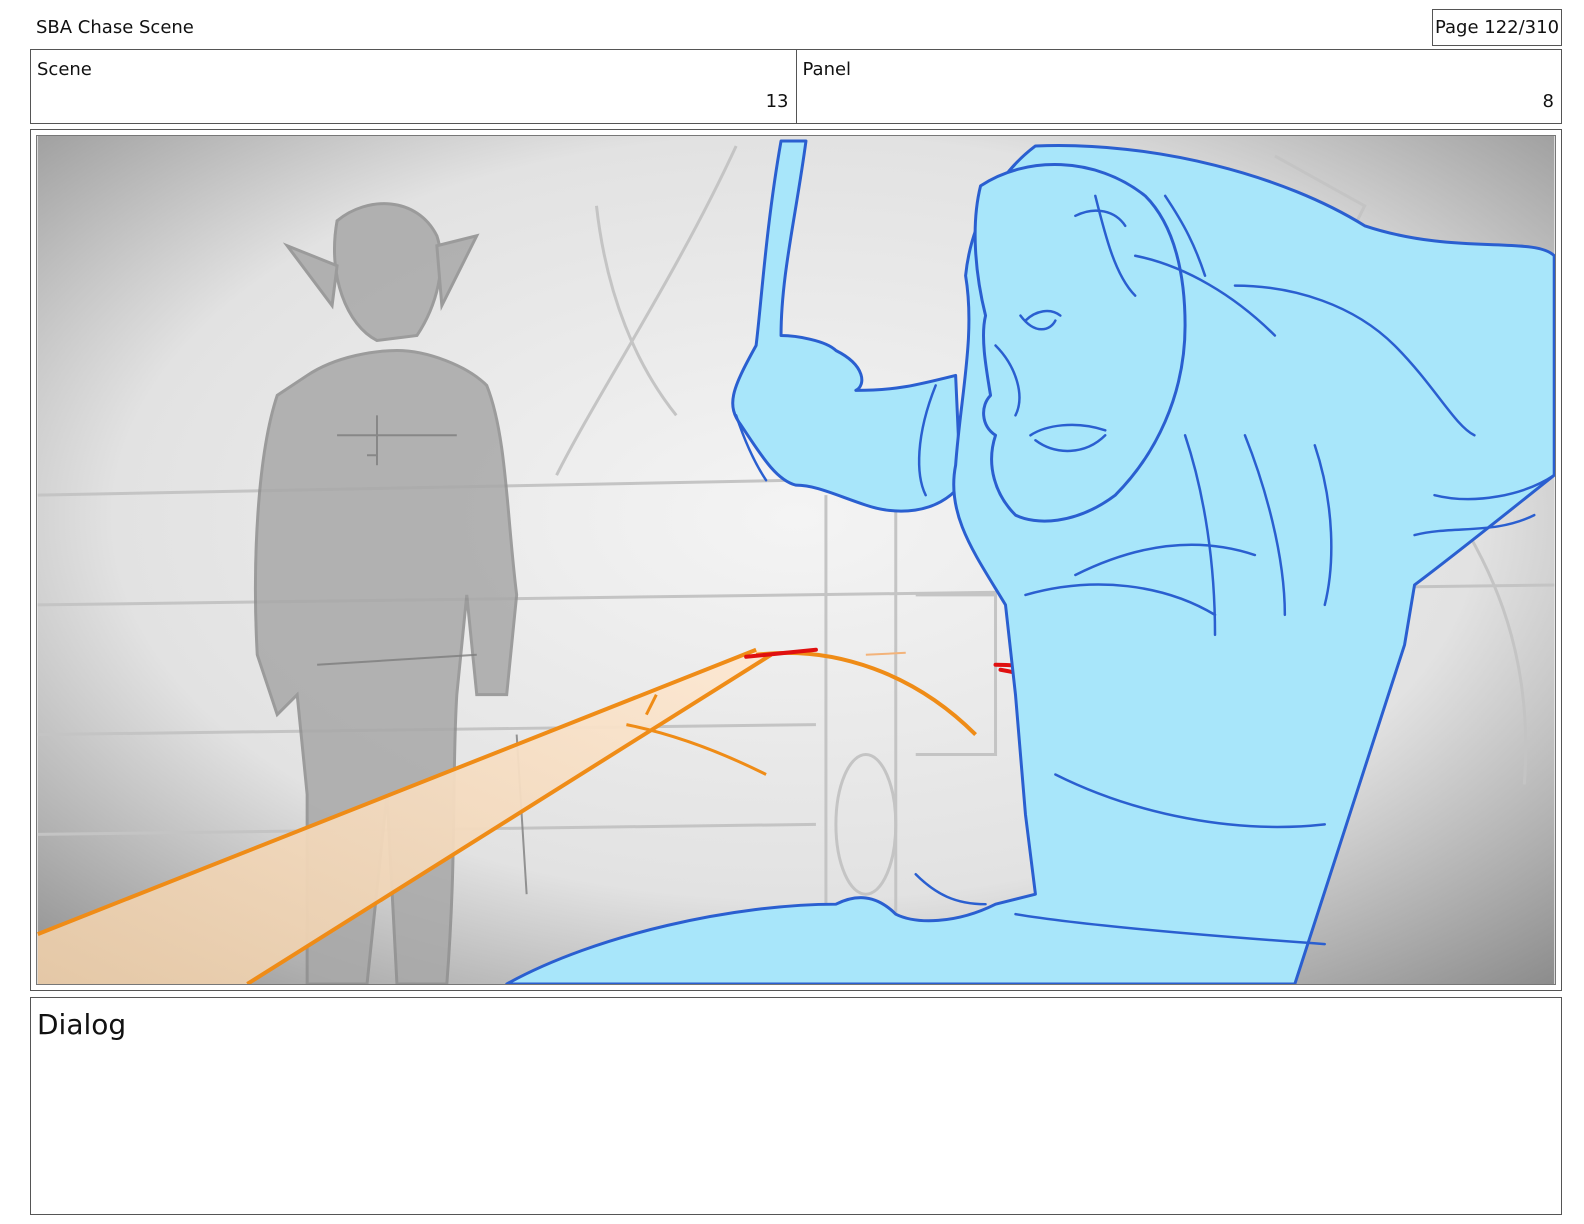  I want to click on scene-panel-info-row: Scene 13 Panel 8, so click(796, 86).